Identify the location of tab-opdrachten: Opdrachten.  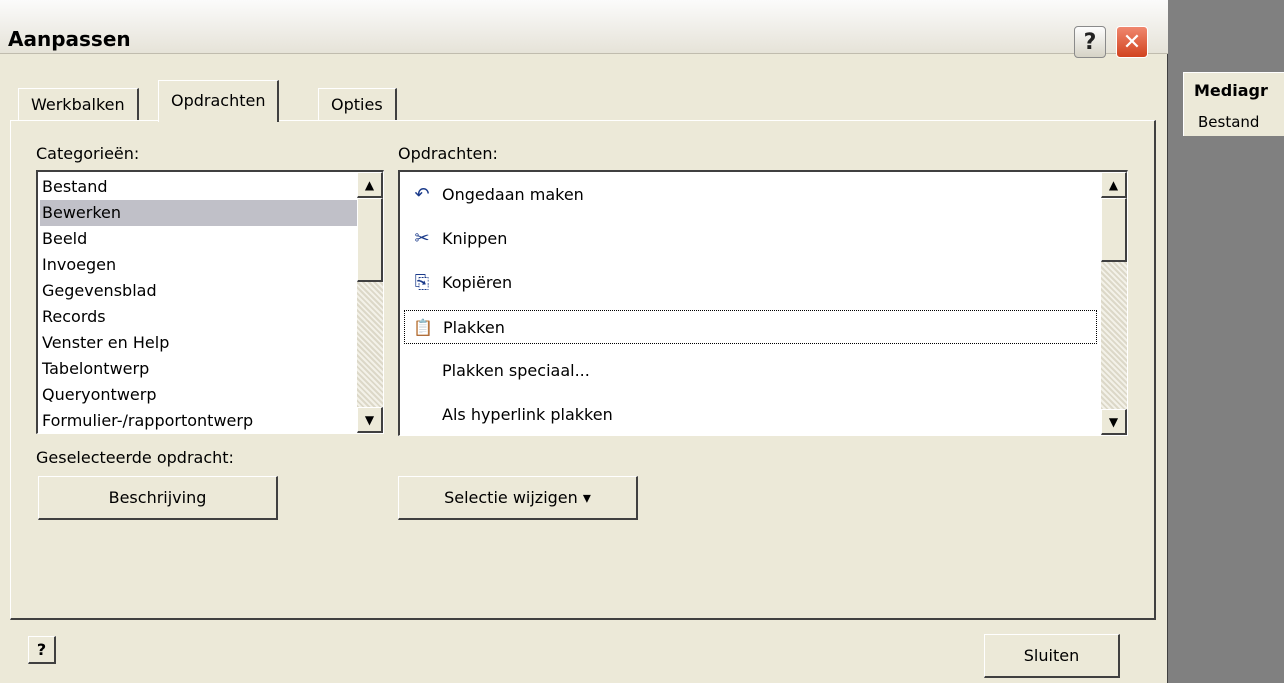
(219, 101).